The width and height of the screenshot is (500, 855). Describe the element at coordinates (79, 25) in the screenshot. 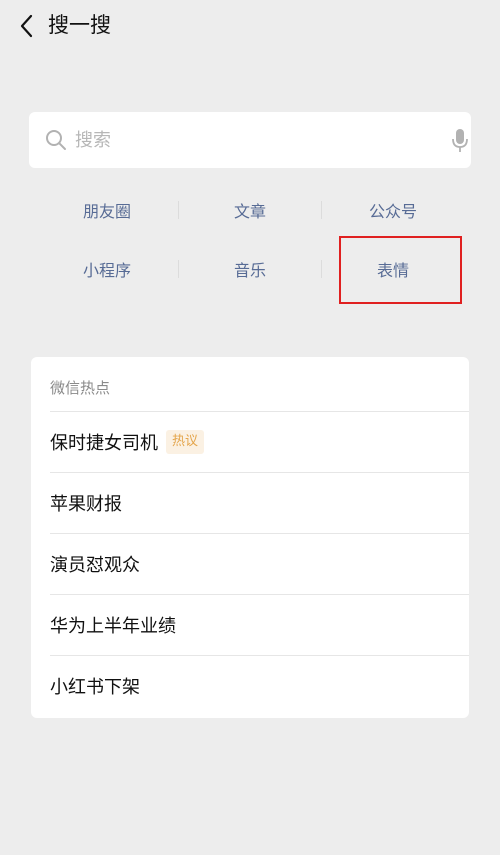

I see `page-title: 搜一搜` at that location.